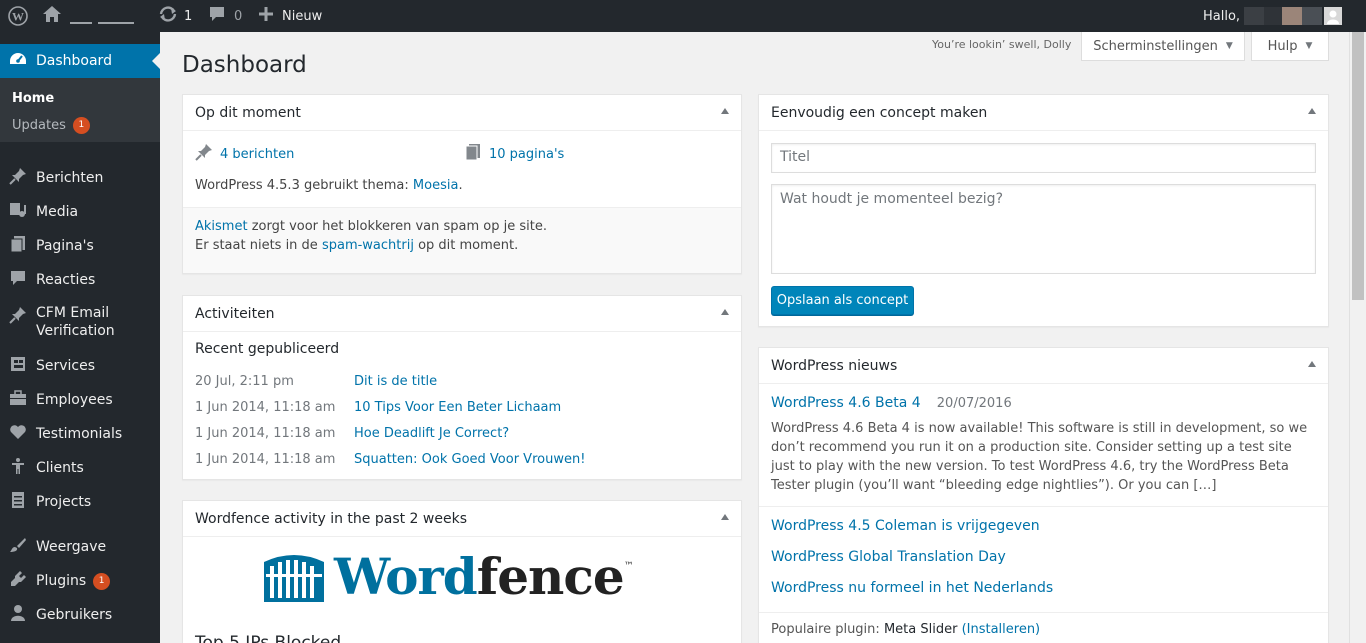  I want to click on help-button: Hulp ▼, so click(1290, 46).